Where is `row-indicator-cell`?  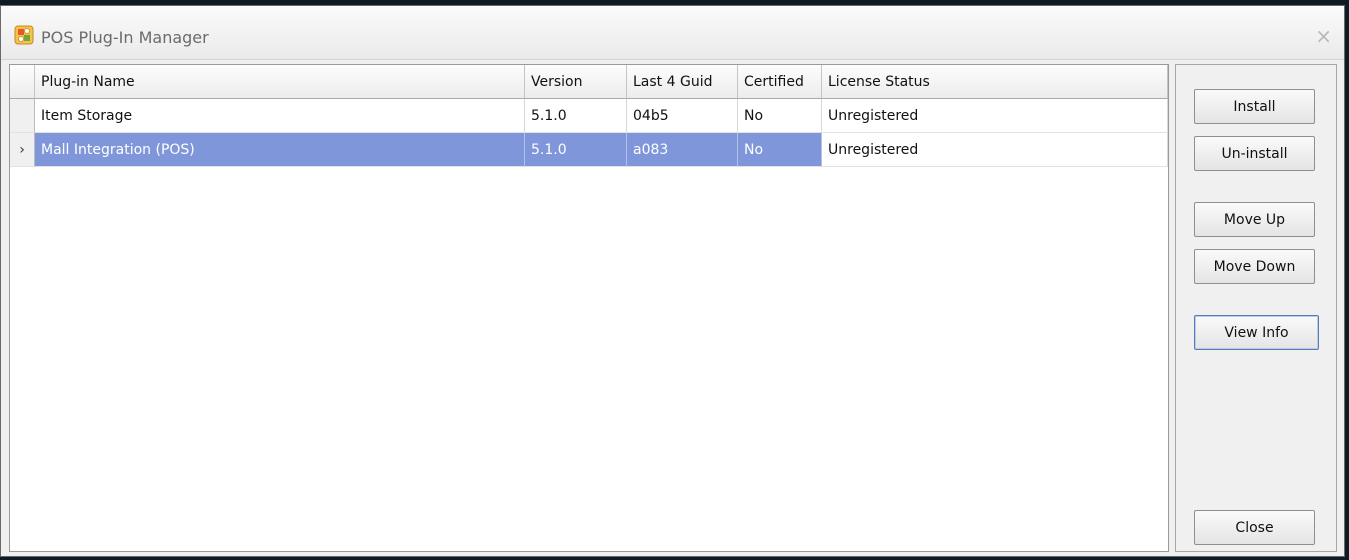
row-indicator-cell is located at coordinates (22, 116).